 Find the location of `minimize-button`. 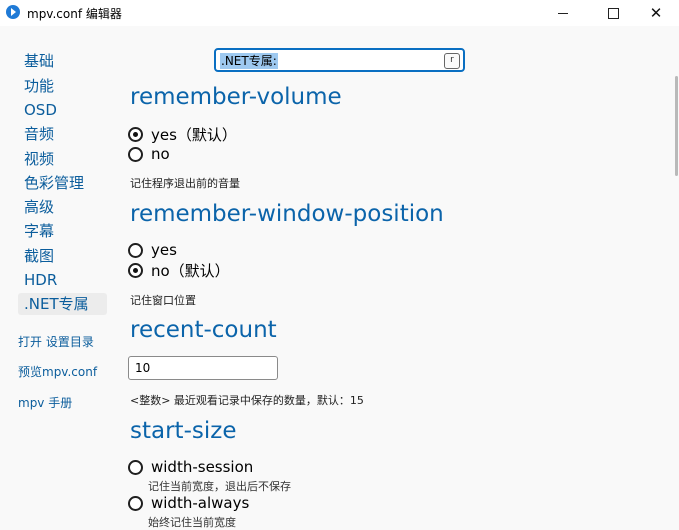

minimize-button is located at coordinates (563, 13).